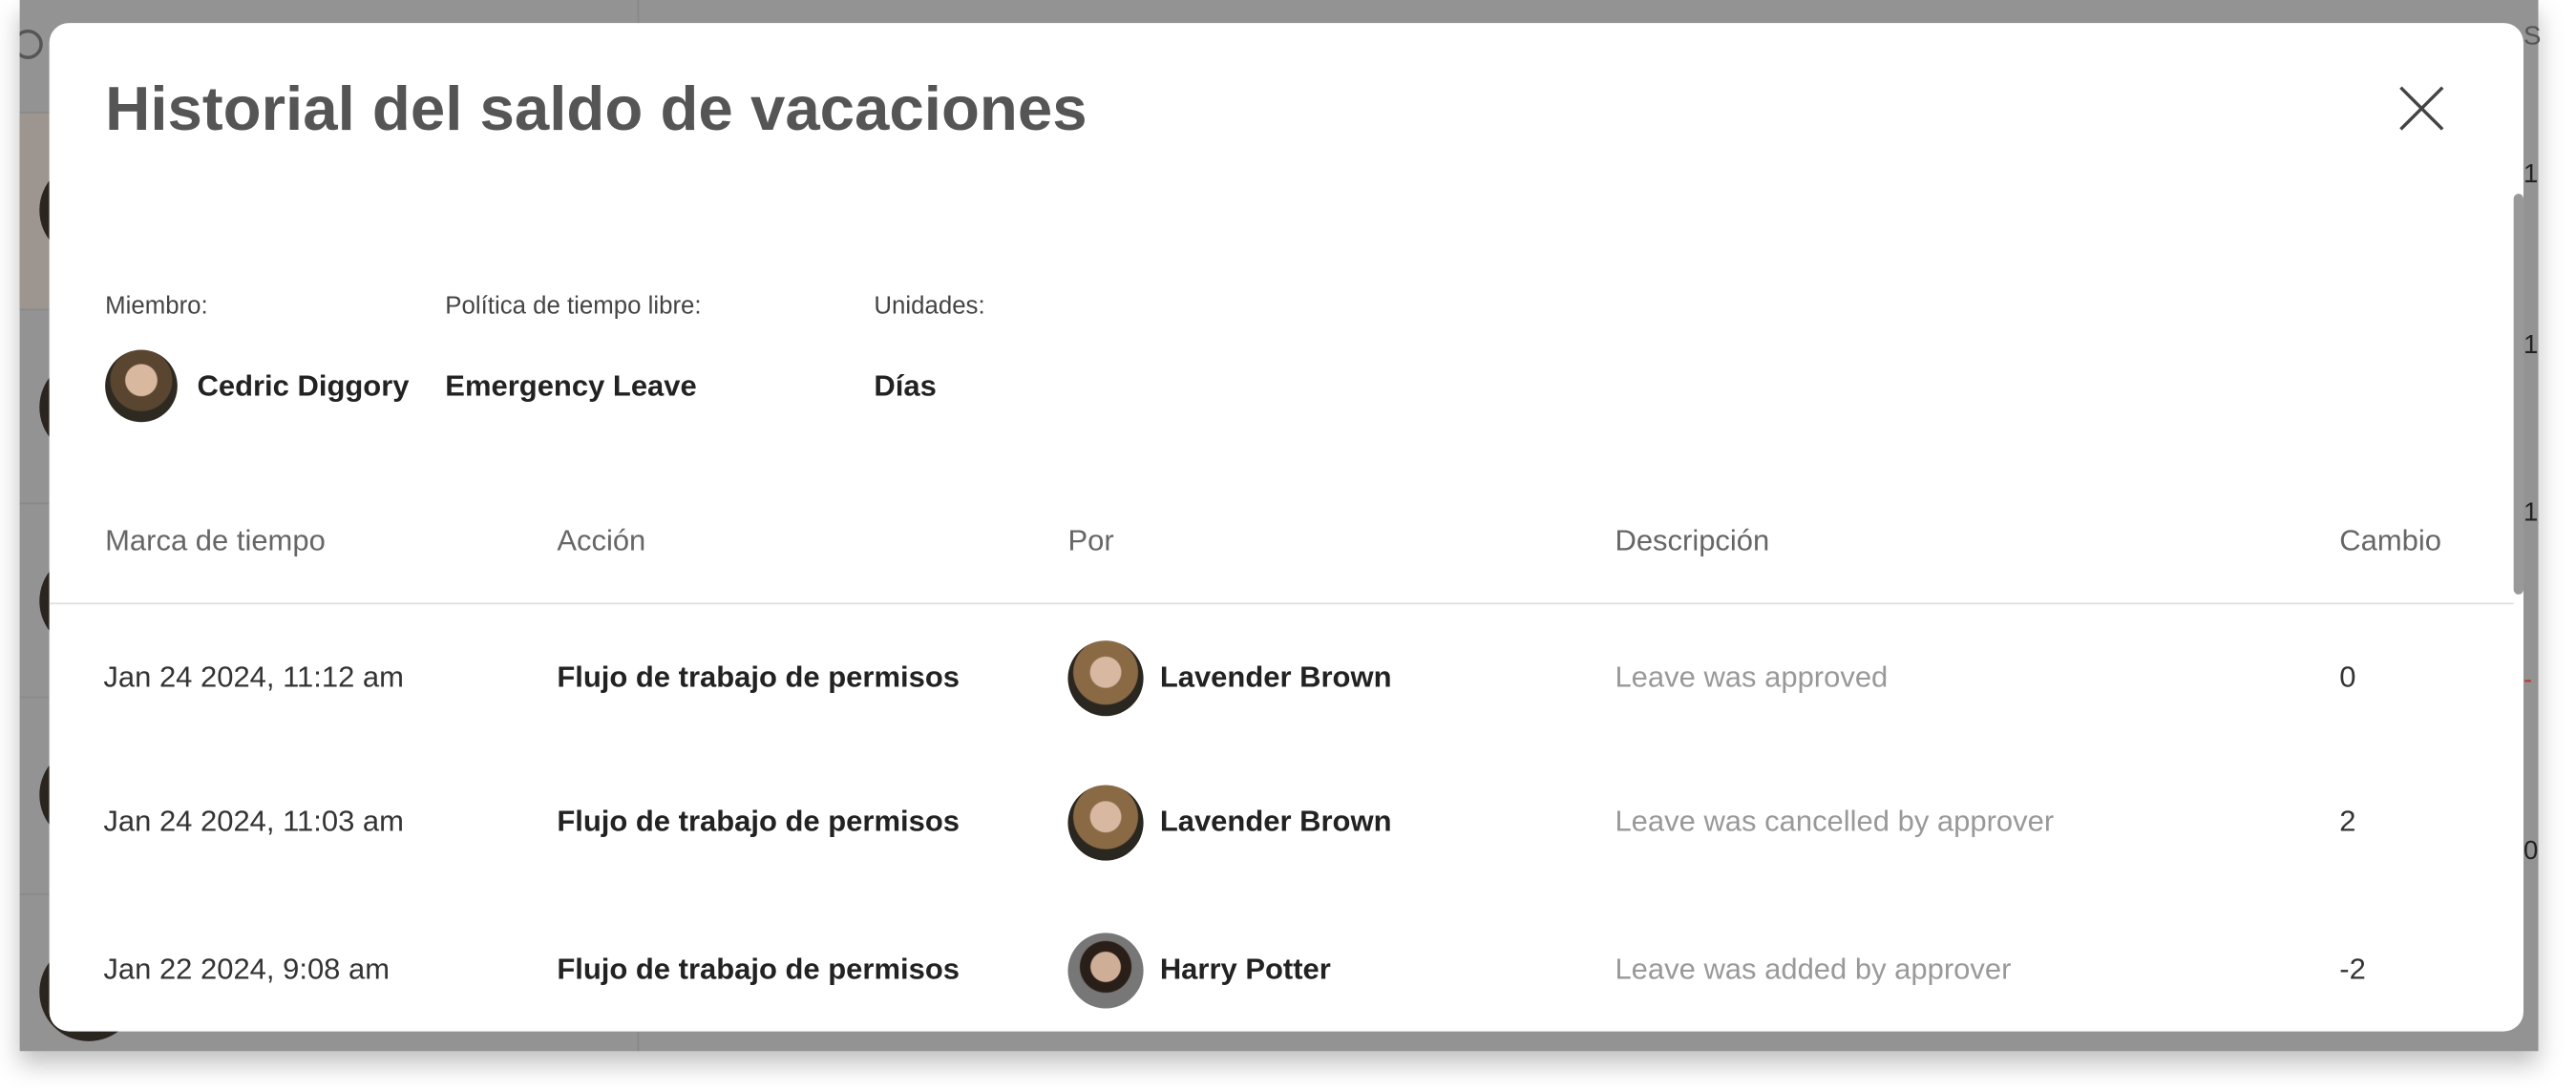 This screenshot has width=2576, height=1090. Describe the element at coordinates (1752, 677) in the screenshot. I see `cell-description: Leave was approved` at that location.